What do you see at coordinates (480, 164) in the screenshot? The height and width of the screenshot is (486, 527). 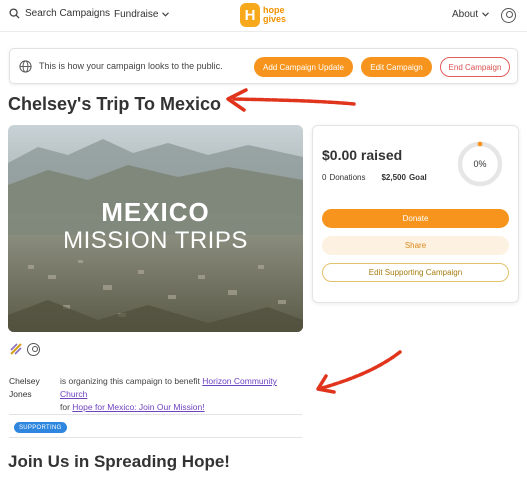 I see `progress-percent: 0%` at bounding box center [480, 164].